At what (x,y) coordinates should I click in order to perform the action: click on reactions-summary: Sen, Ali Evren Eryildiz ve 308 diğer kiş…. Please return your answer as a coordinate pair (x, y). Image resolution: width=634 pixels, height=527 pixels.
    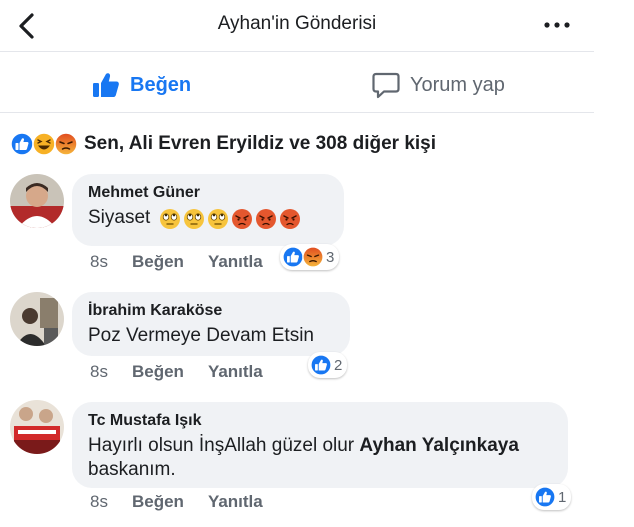
    Looking at the image, I should click on (223, 144).